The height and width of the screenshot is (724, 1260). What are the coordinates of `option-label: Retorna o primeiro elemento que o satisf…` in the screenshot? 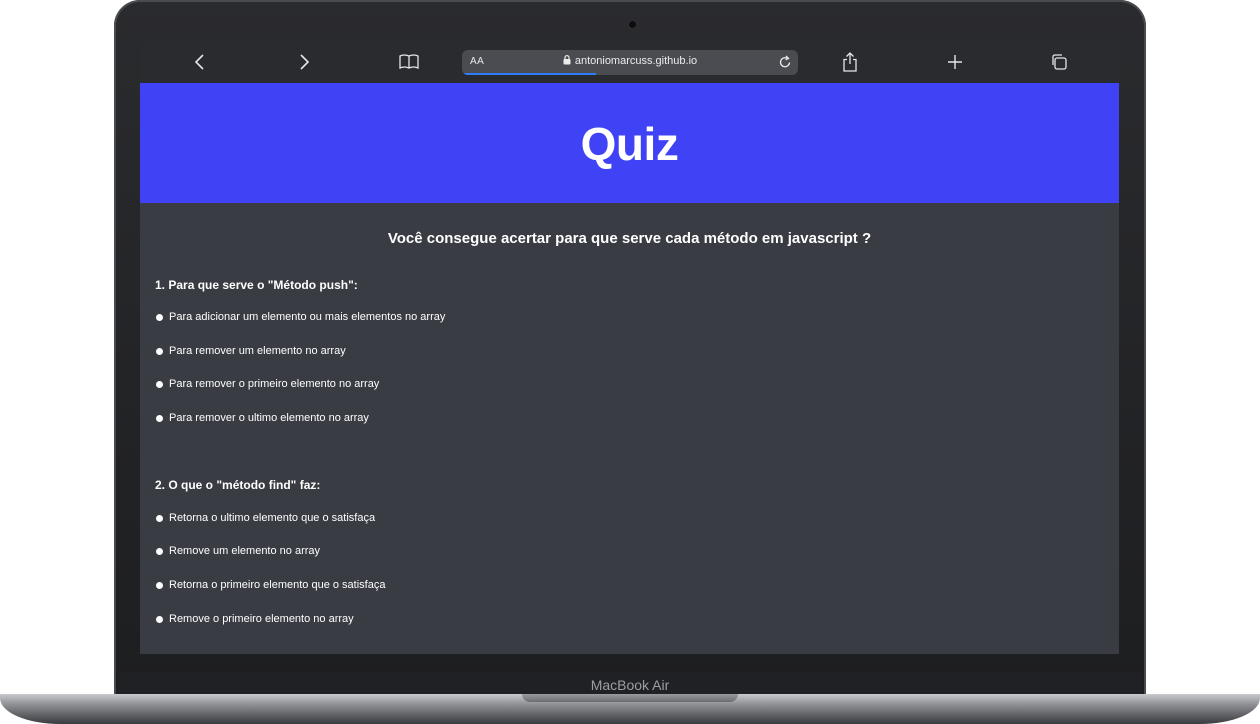 It's located at (277, 585).